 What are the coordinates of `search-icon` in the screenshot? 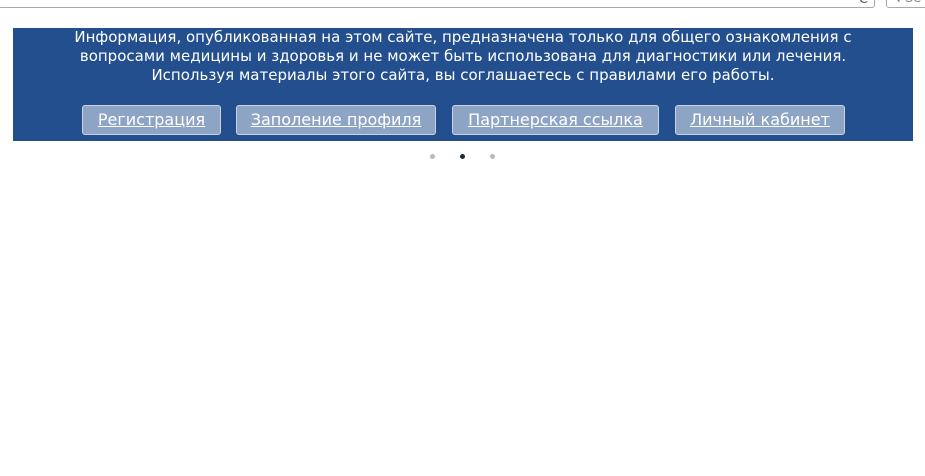 It's located at (898, 1).